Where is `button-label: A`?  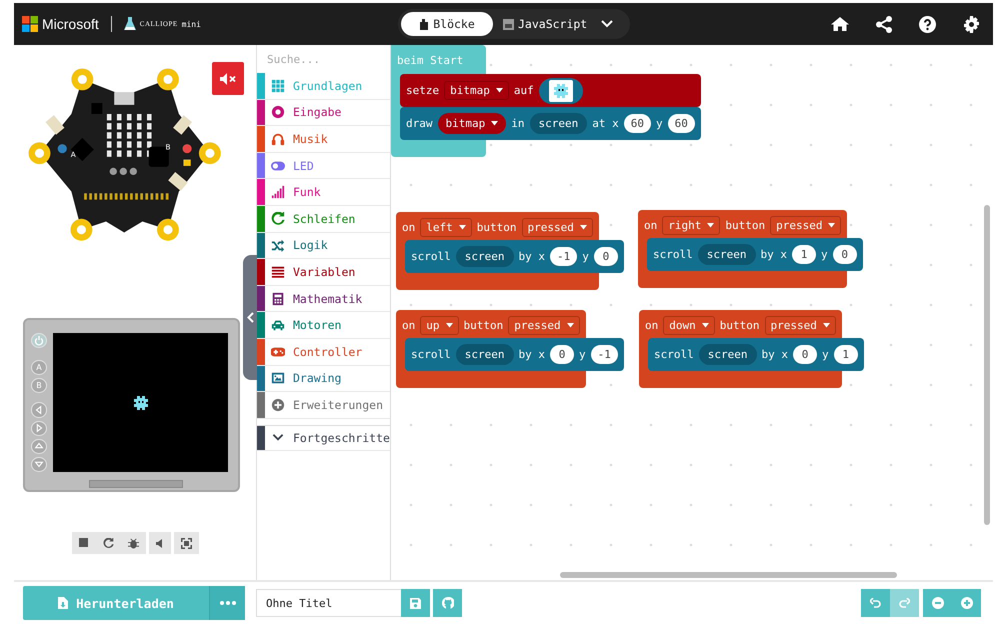 button-label: A is located at coordinates (73, 154).